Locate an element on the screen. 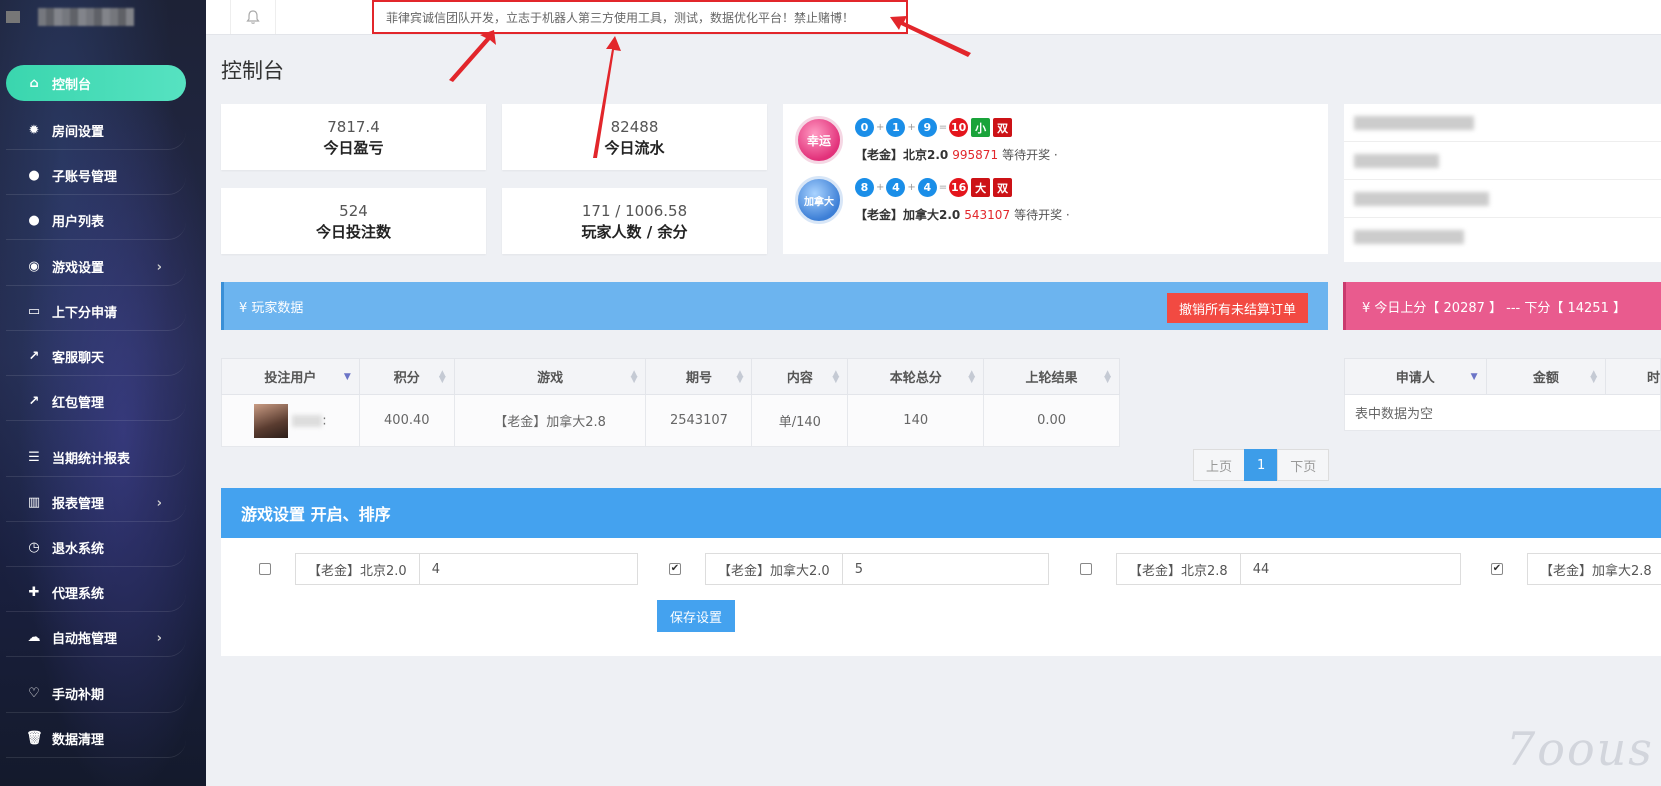  prev-page-button: 上页 is located at coordinates (1219, 465).